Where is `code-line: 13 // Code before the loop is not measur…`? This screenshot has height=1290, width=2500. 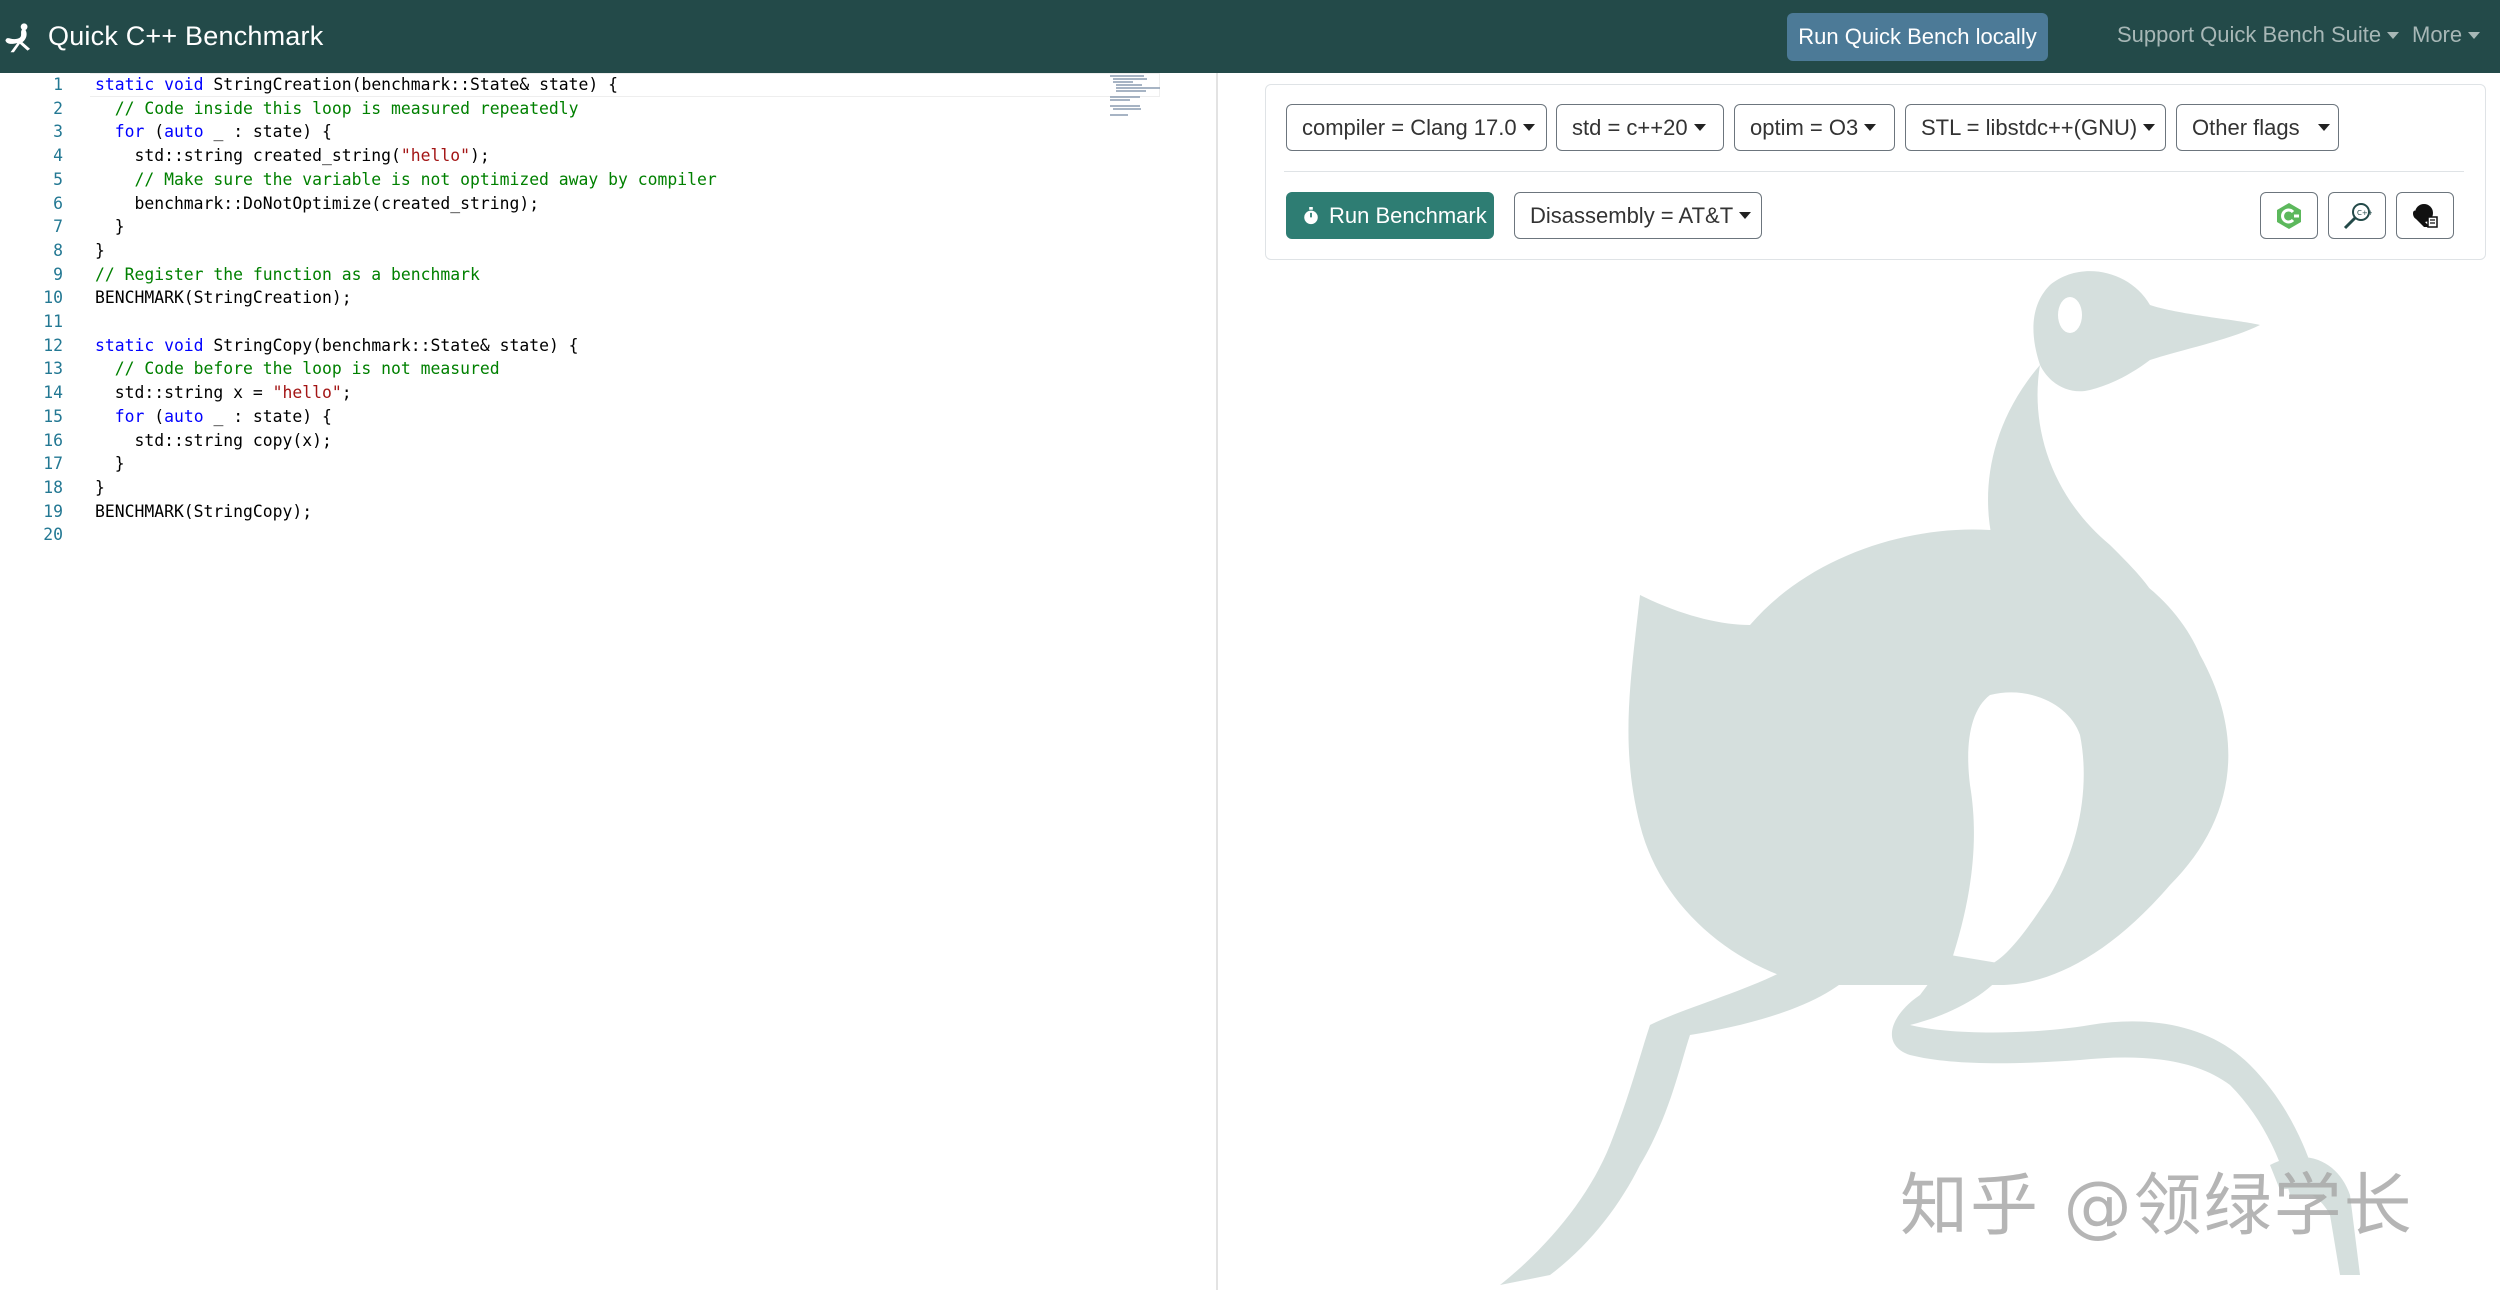 code-line: 13 // Code before the loop is not measur… is located at coordinates (550, 369).